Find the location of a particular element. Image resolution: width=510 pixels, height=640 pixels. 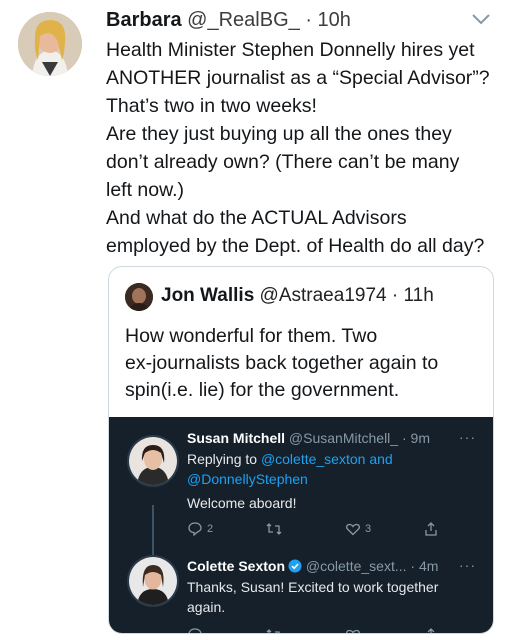

quoted-line: How wonderful for them. Two is located at coordinates (251, 336).